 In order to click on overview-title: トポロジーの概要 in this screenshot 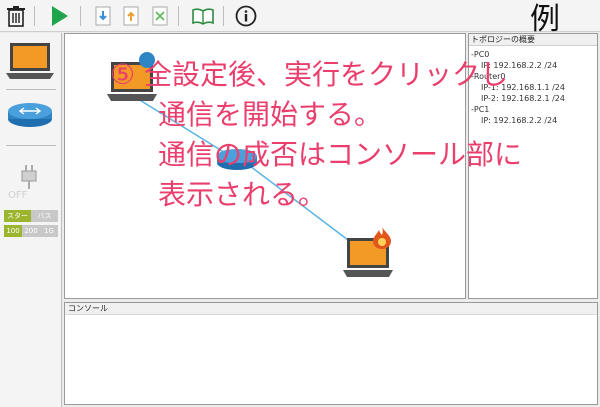, I will do `click(533, 40)`.